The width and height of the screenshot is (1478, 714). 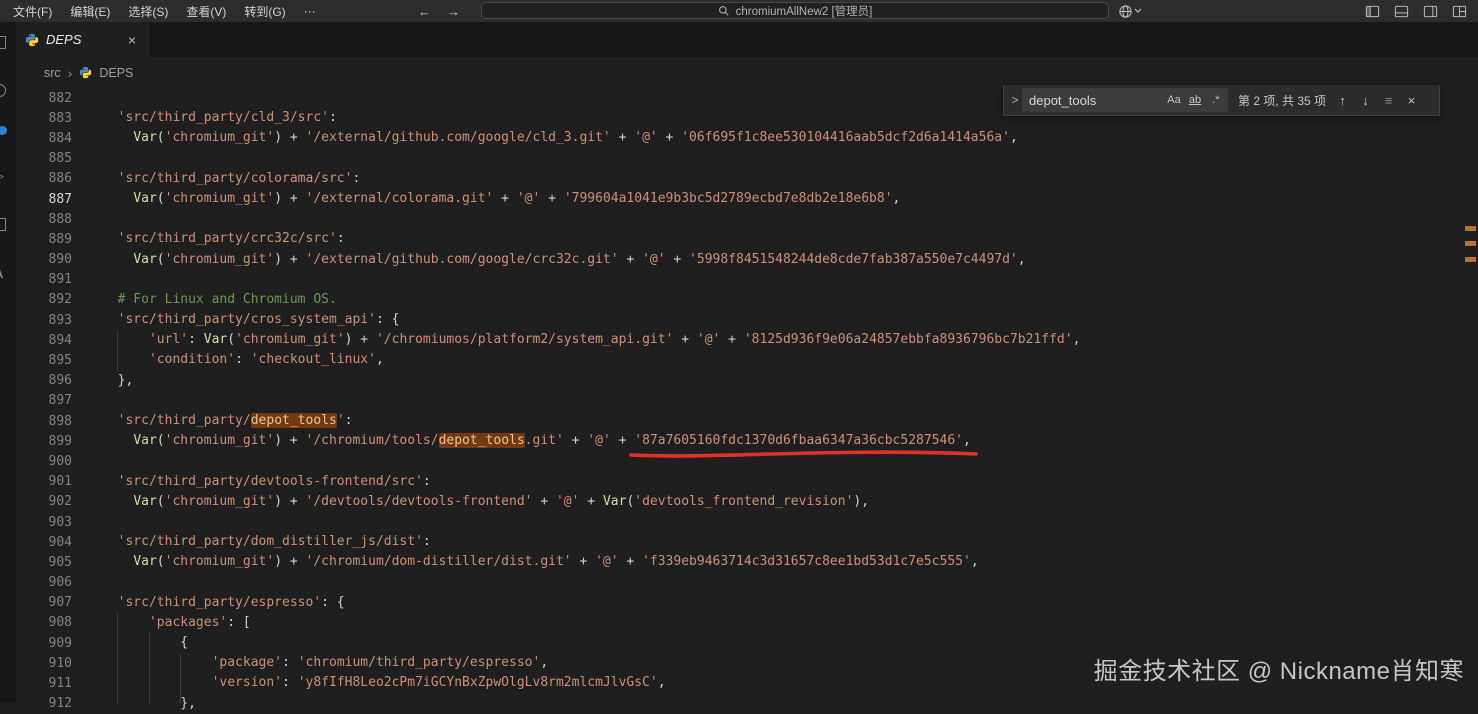 What do you see at coordinates (8, 362) in the screenshot?
I see `activity-bar: ▷ A` at bounding box center [8, 362].